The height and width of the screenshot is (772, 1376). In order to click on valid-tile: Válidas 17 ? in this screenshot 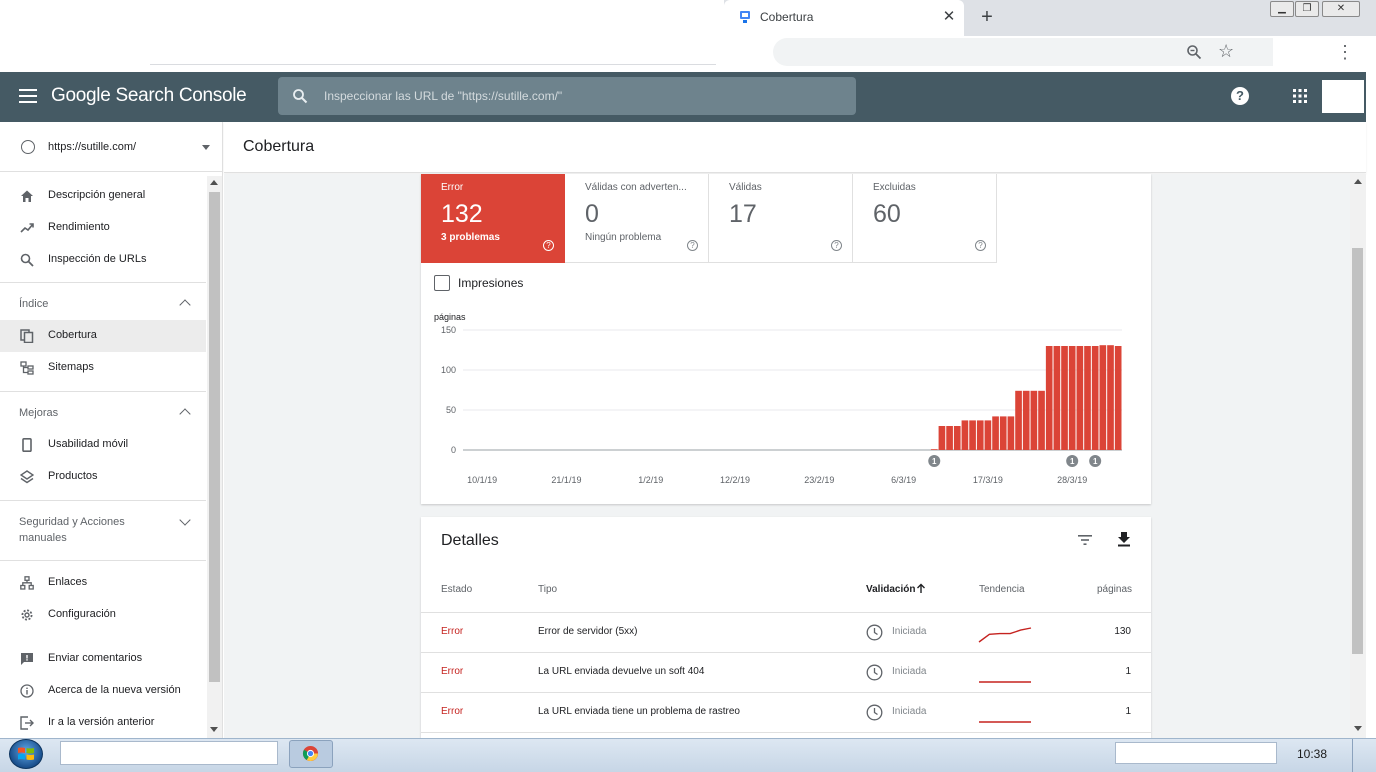, I will do `click(781, 218)`.